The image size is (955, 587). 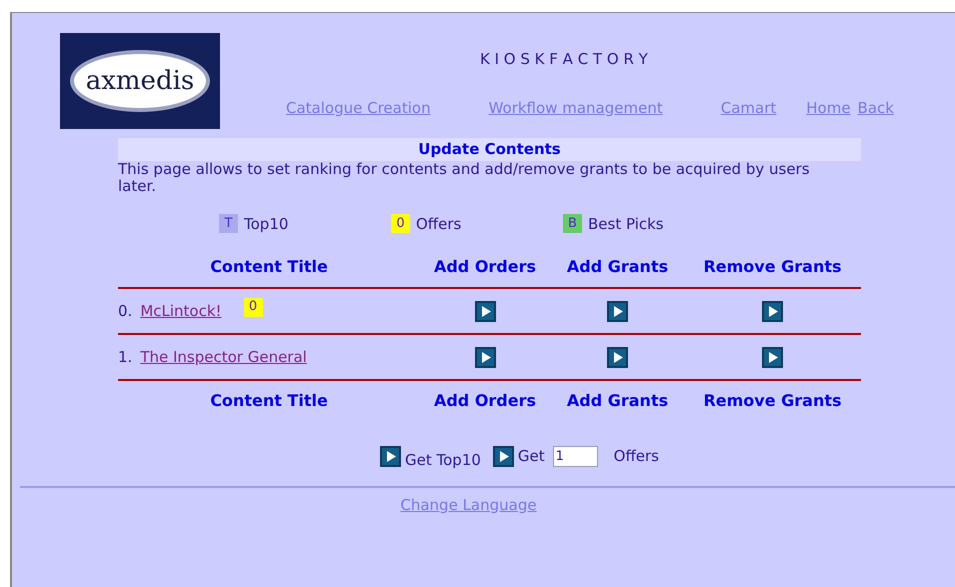 I want to click on legend-marker: T, so click(x=228, y=224).